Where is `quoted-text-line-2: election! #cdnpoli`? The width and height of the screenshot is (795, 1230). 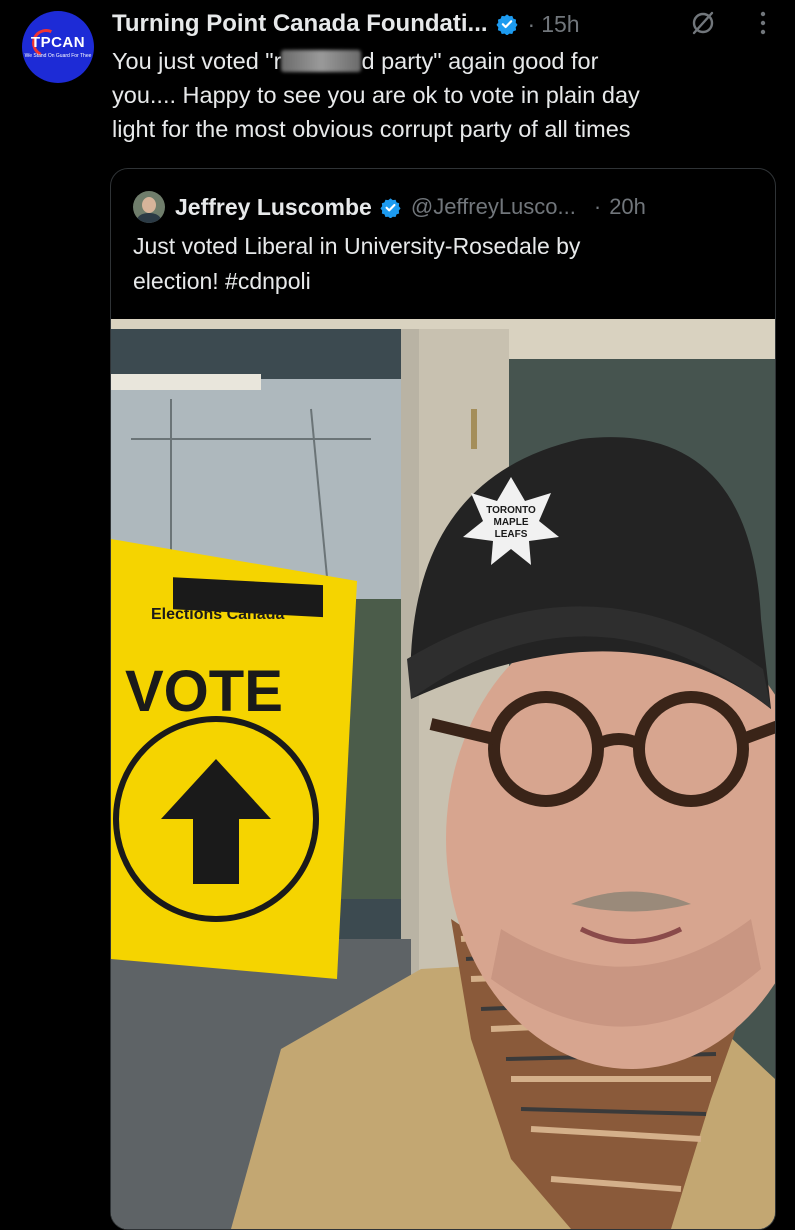 quoted-text-line-2: election! #cdnpoli is located at coordinates (222, 281).